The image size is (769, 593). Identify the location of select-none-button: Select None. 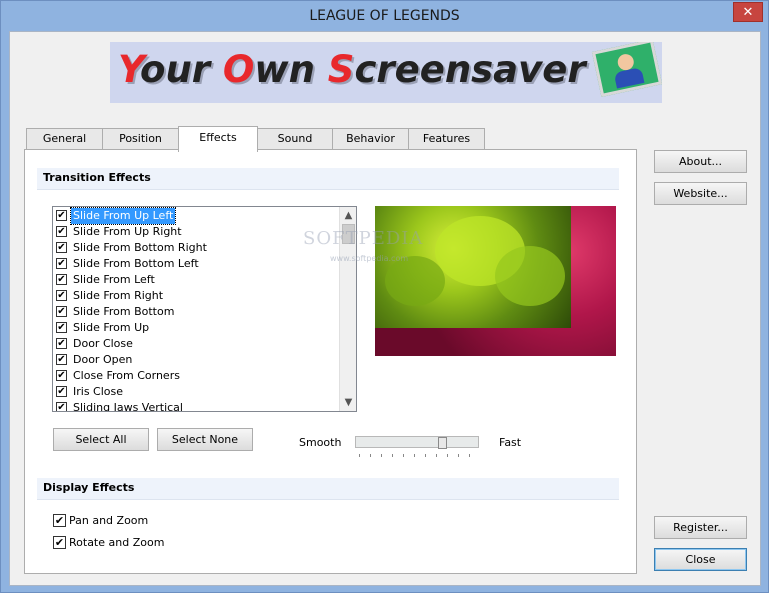
(205, 439).